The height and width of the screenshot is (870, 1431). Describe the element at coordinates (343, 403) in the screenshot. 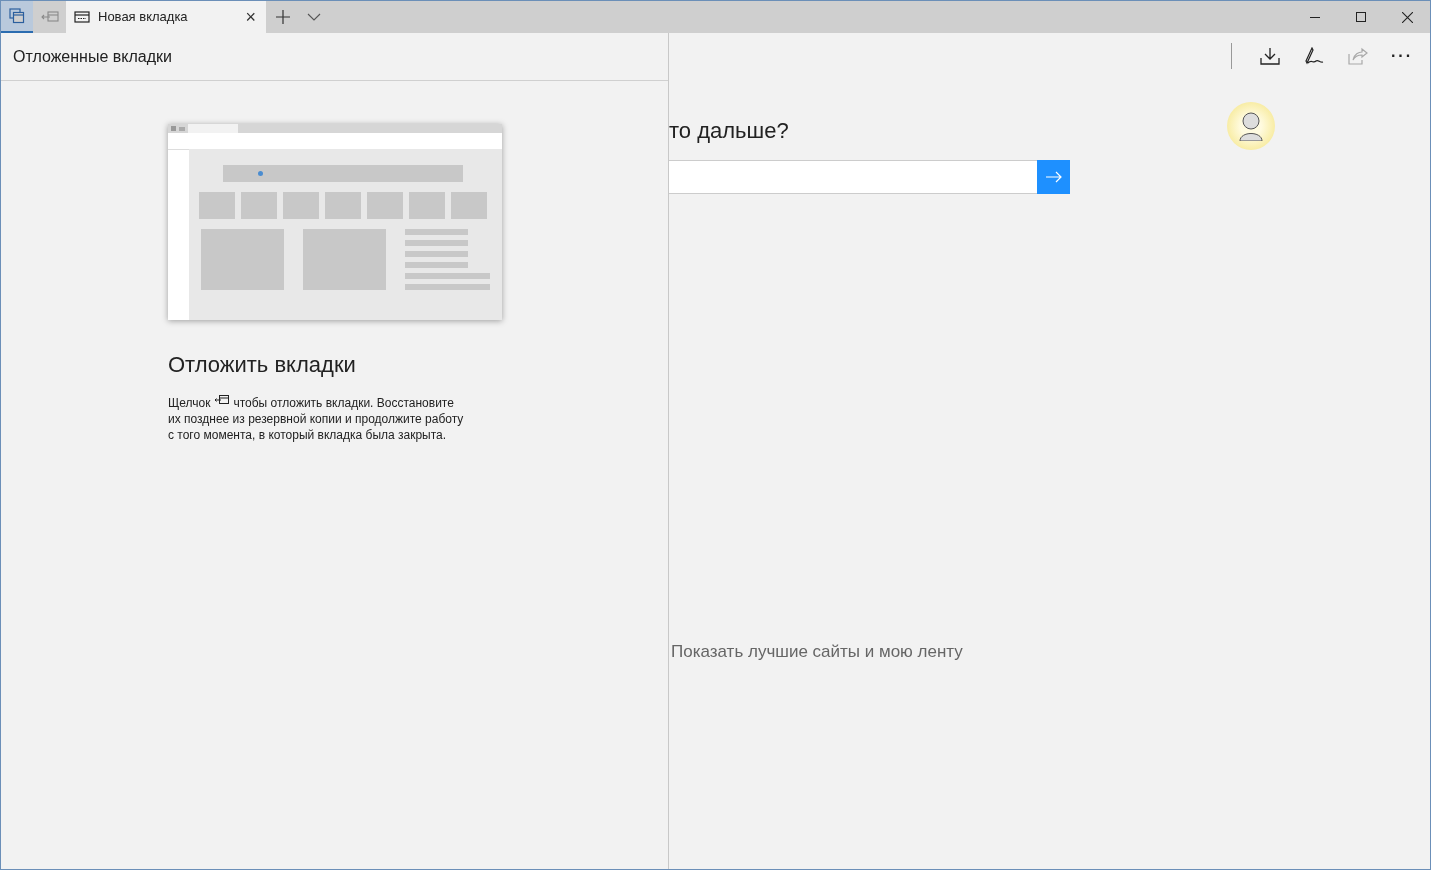

I see `description-text: чтобы отложить вкладки. Восстановите` at that location.